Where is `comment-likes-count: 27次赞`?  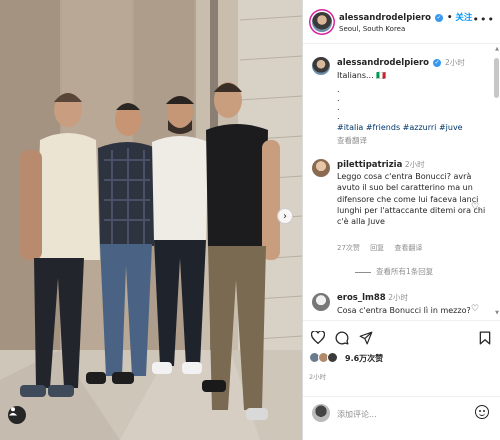
comment-likes-count: 27次赞 is located at coordinates (348, 248).